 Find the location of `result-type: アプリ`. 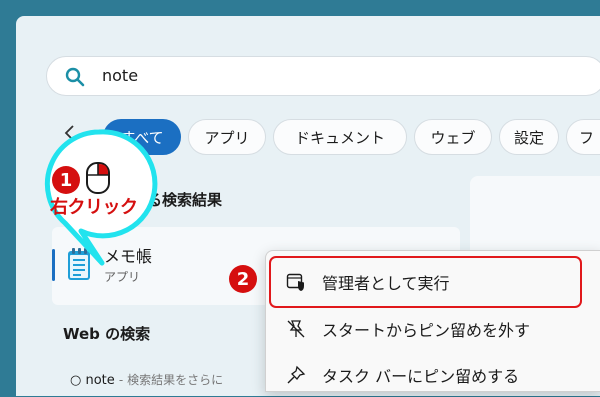

result-type: アプリ is located at coordinates (122, 277).